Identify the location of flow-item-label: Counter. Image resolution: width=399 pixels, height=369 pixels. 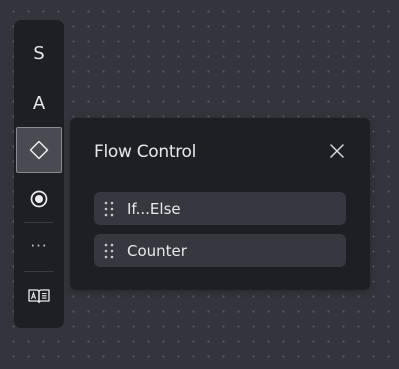
(157, 250).